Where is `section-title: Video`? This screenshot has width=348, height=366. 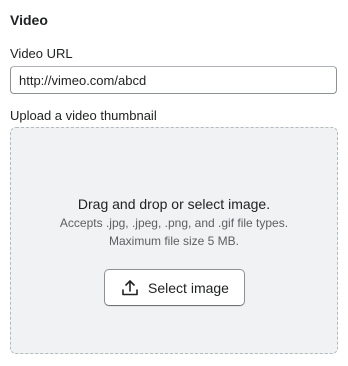 section-title: Video is located at coordinates (29, 20).